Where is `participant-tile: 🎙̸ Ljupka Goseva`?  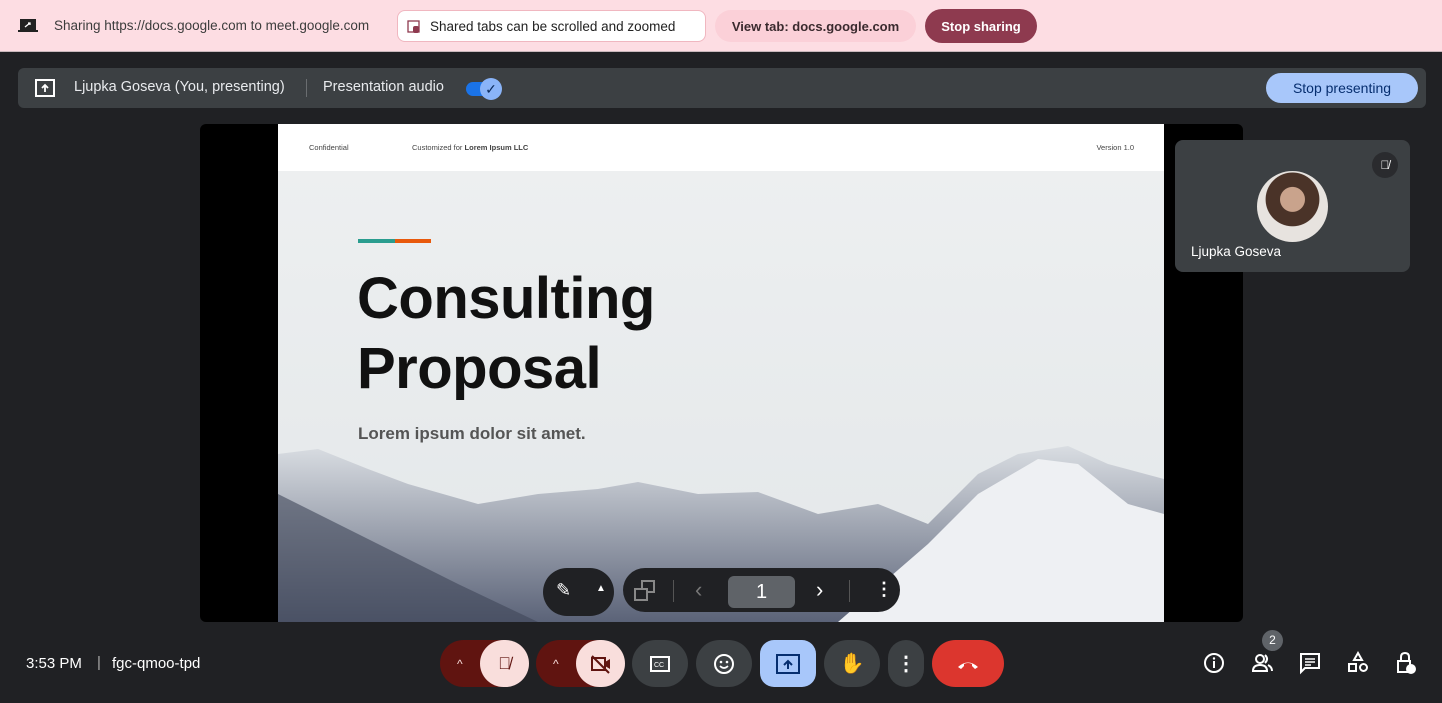 participant-tile: 🎙̸ Ljupka Goseva is located at coordinates (1292, 206).